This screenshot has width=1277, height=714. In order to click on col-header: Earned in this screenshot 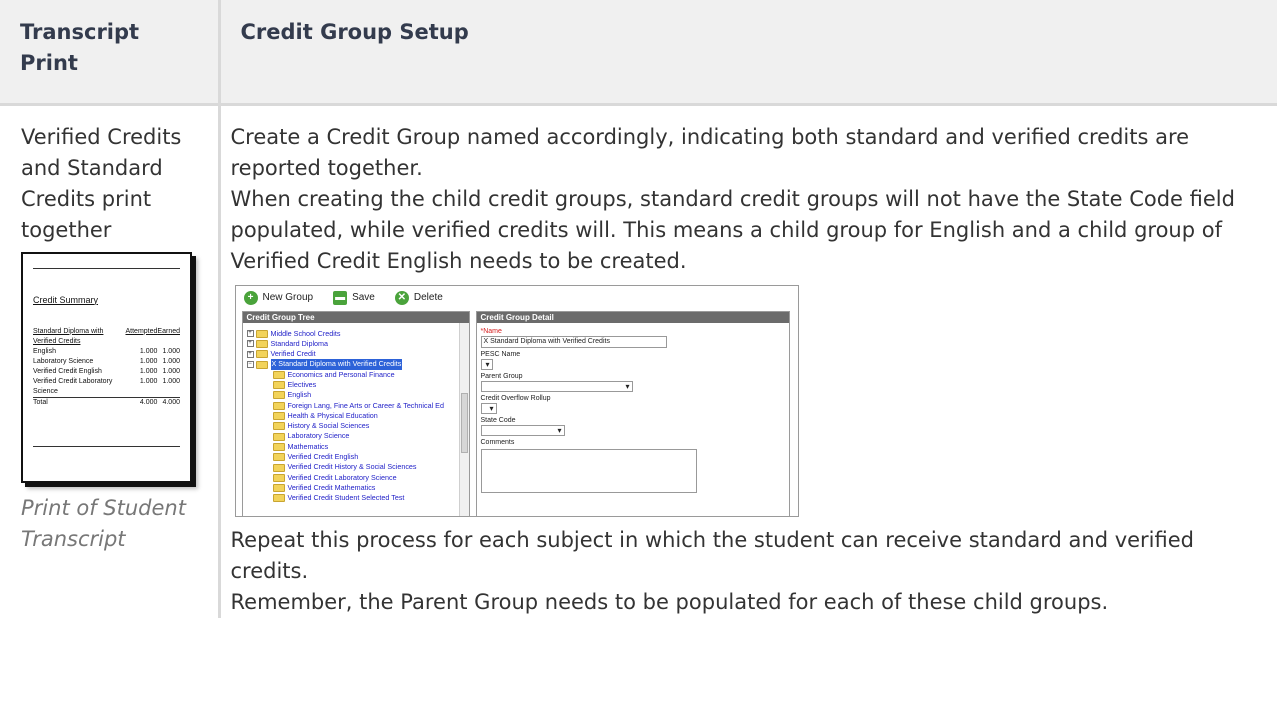, I will do `click(168, 331)`.